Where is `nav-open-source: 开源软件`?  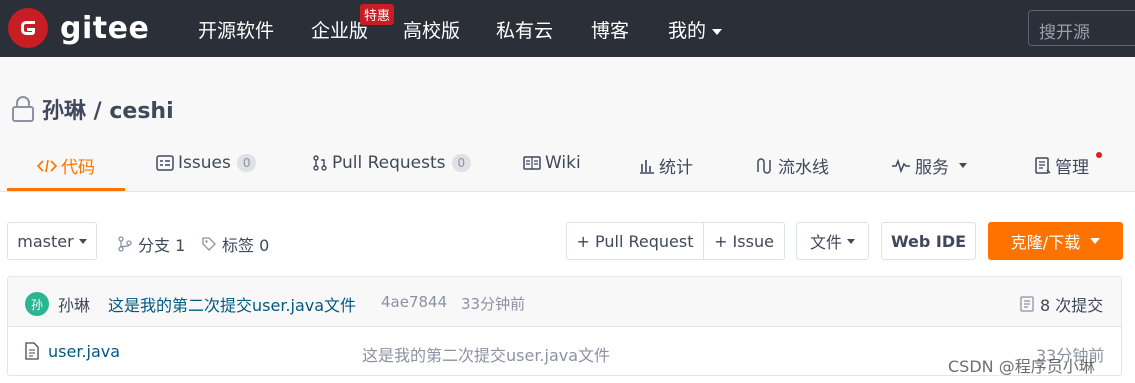
nav-open-source: 开源软件 is located at coordinates (236, 29).